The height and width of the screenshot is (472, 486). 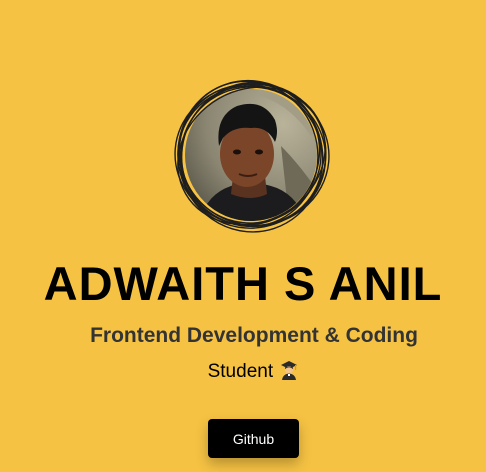 I want to click on avatar, so click(x=251, y=156).